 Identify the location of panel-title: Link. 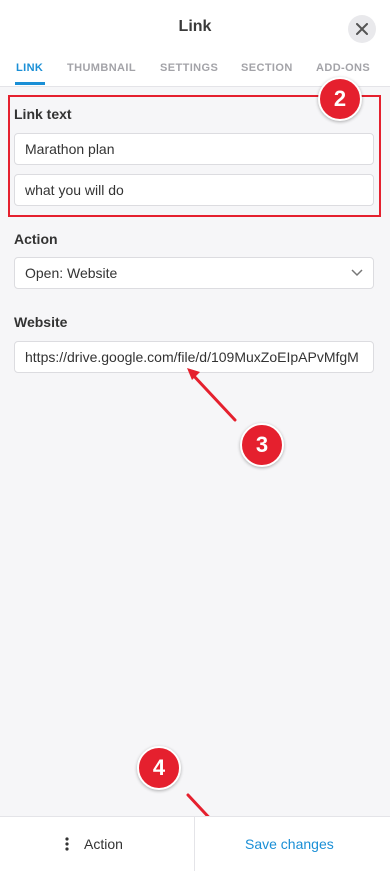
(195, 26).